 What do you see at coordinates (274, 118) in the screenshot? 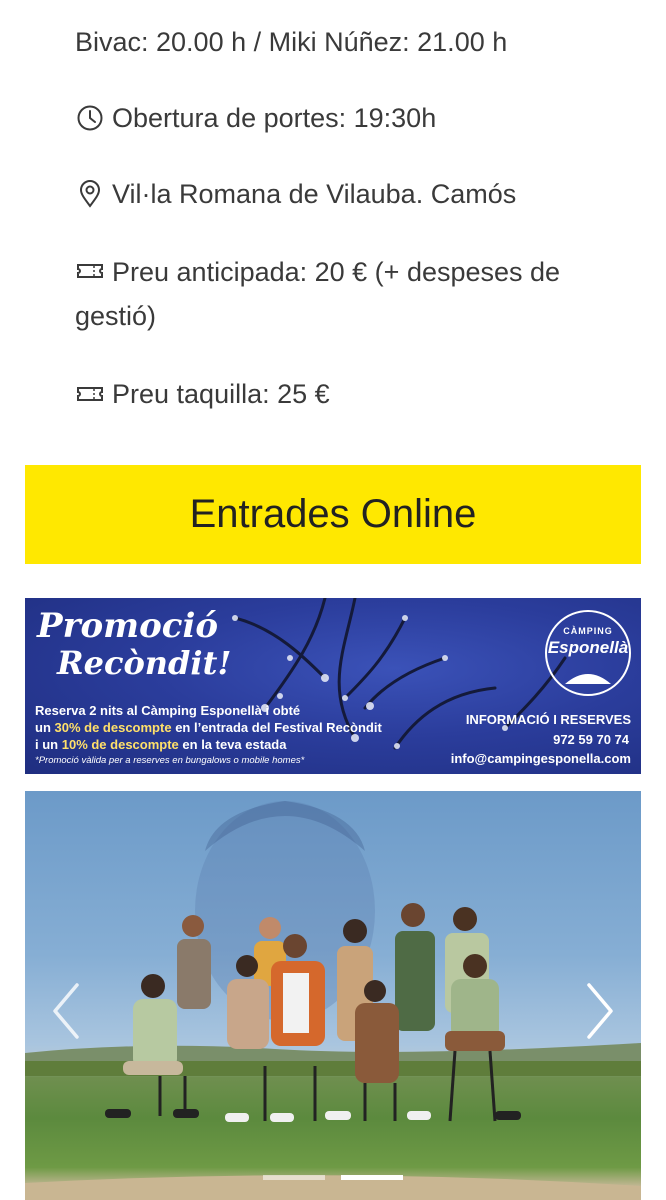
I see `doors-text: Obertura de portes: 19:30h` at bounding box center [274, 118].